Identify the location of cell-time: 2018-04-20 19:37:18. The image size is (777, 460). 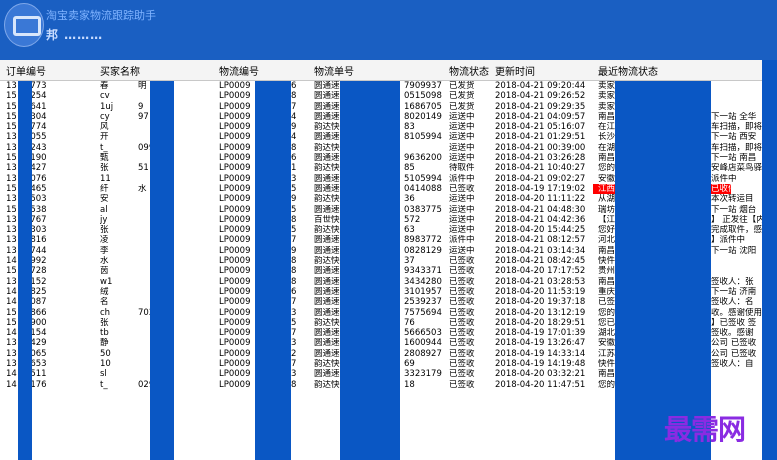
(540, 302).